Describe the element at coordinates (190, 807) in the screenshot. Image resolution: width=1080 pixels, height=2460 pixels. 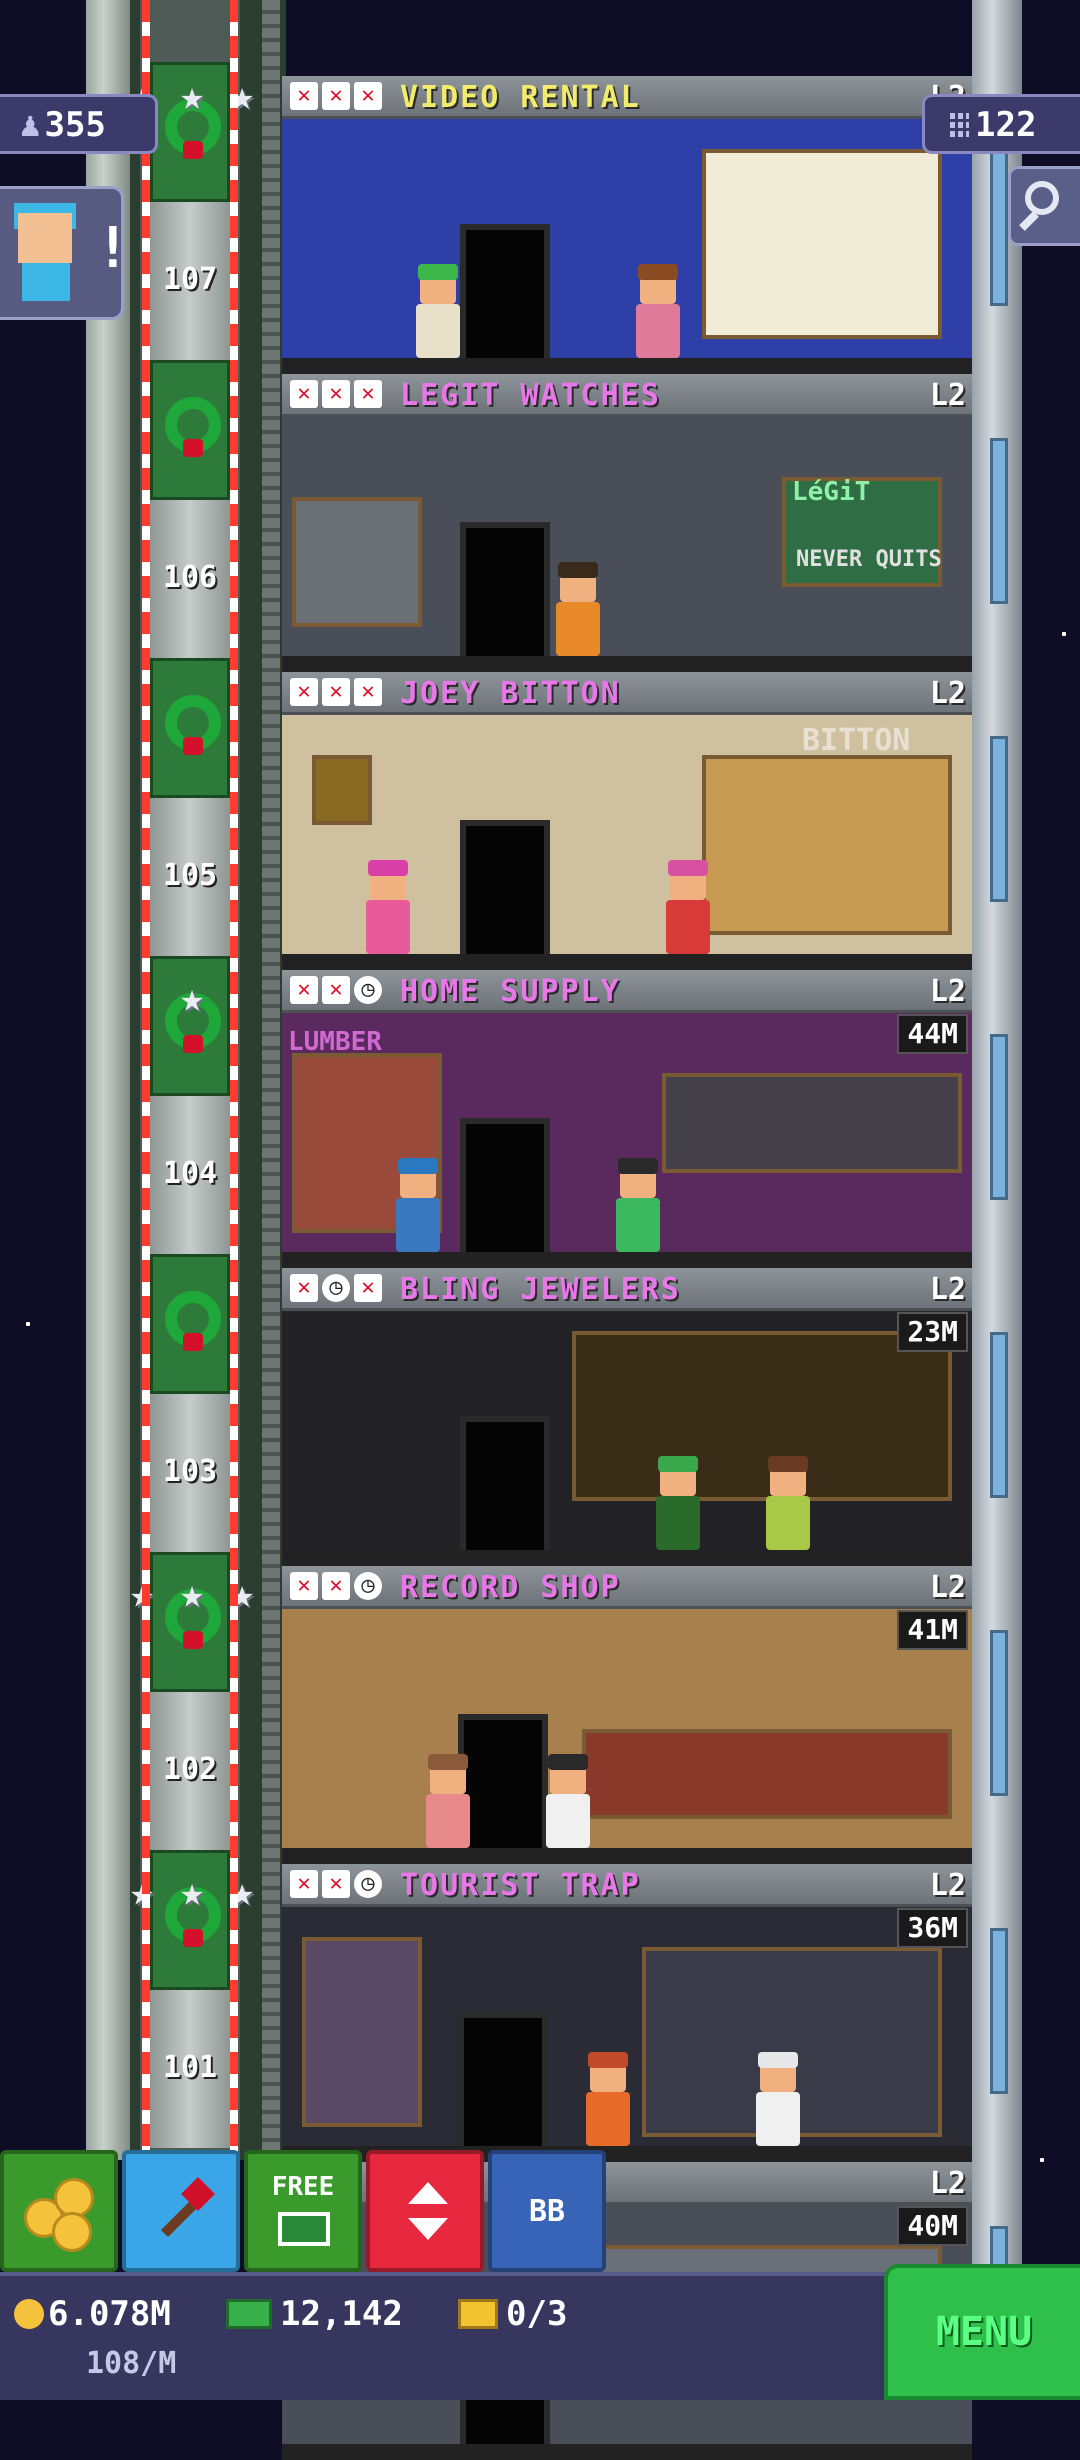
I see `elevator-stop: 105` at that location.